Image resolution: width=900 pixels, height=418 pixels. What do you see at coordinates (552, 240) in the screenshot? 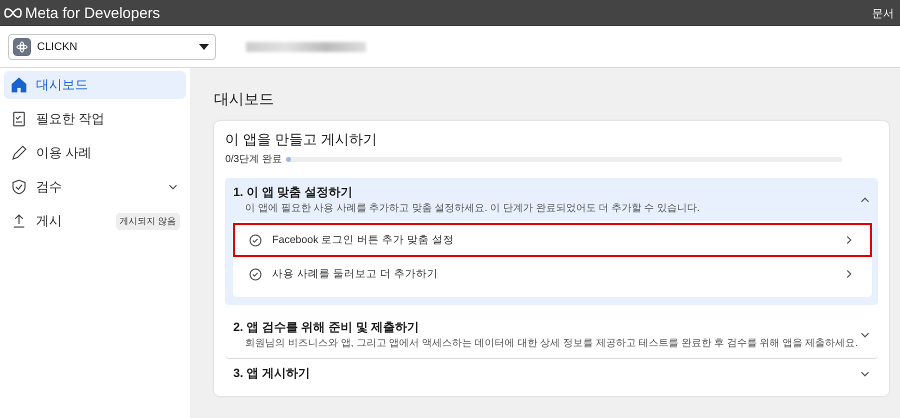
I see `task-item: Facebook 로그인 버튼 추가 맞춤 설정` at bounding box center [552, 240].